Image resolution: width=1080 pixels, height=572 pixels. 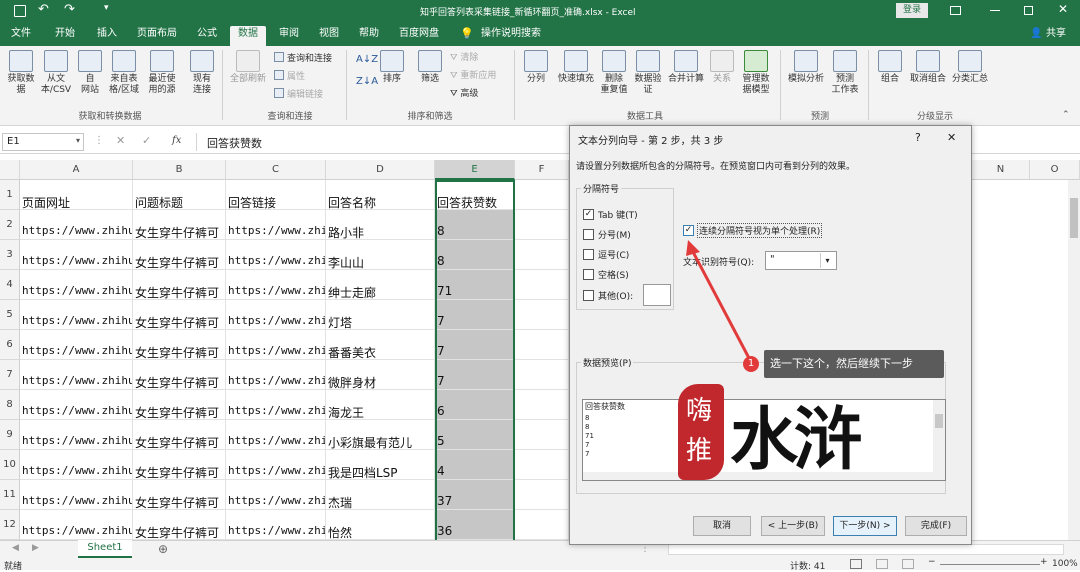 I want to click on undo-icon: ↶, so click(x=43, y=9).